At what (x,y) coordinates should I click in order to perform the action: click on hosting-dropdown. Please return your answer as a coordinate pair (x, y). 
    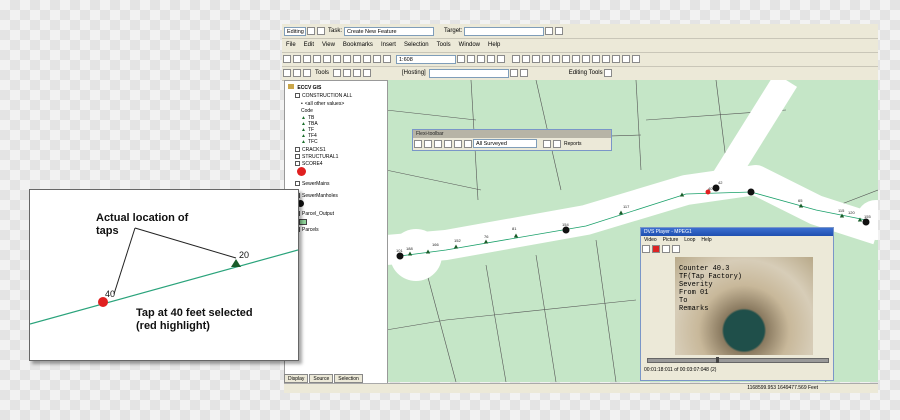
    Looking at the image, I should click on (468, 73).